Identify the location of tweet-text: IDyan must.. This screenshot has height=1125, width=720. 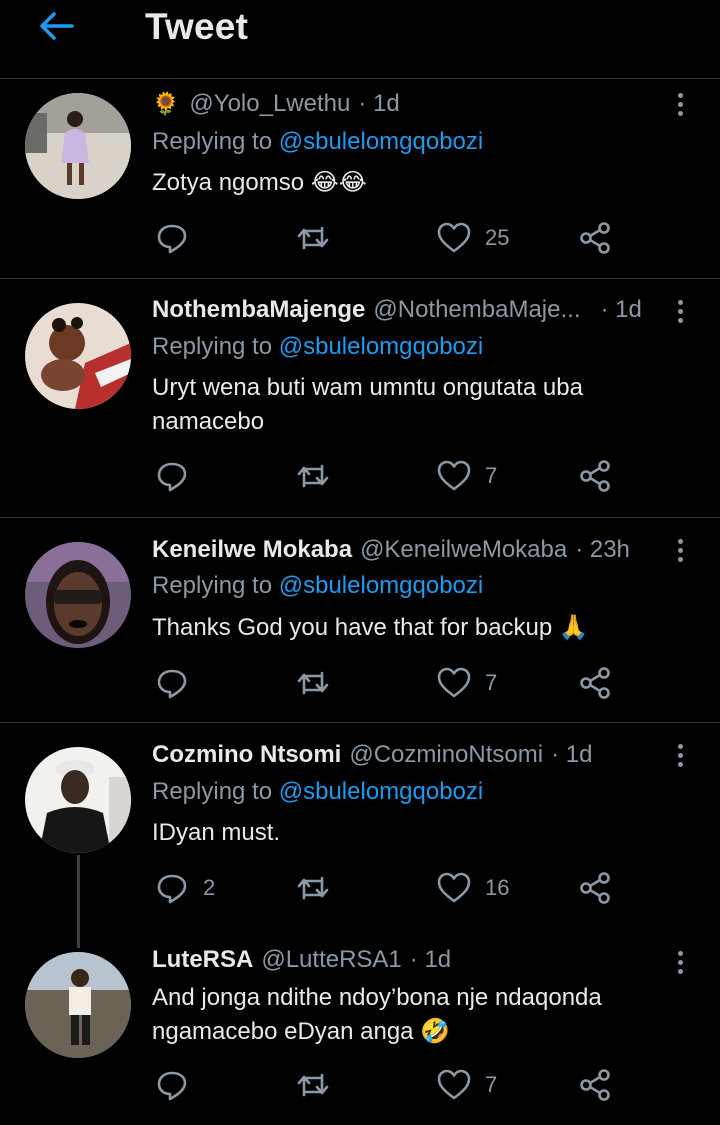
(216, 832).